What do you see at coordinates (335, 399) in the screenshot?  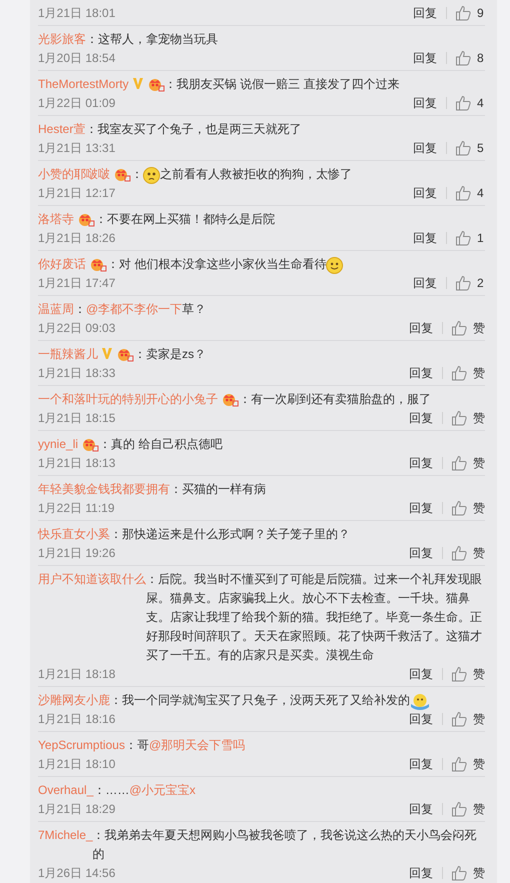 I see `comment-text: ：有一次刷到还有卖猫胎盘的，服了` at bounding box center [335, 399].